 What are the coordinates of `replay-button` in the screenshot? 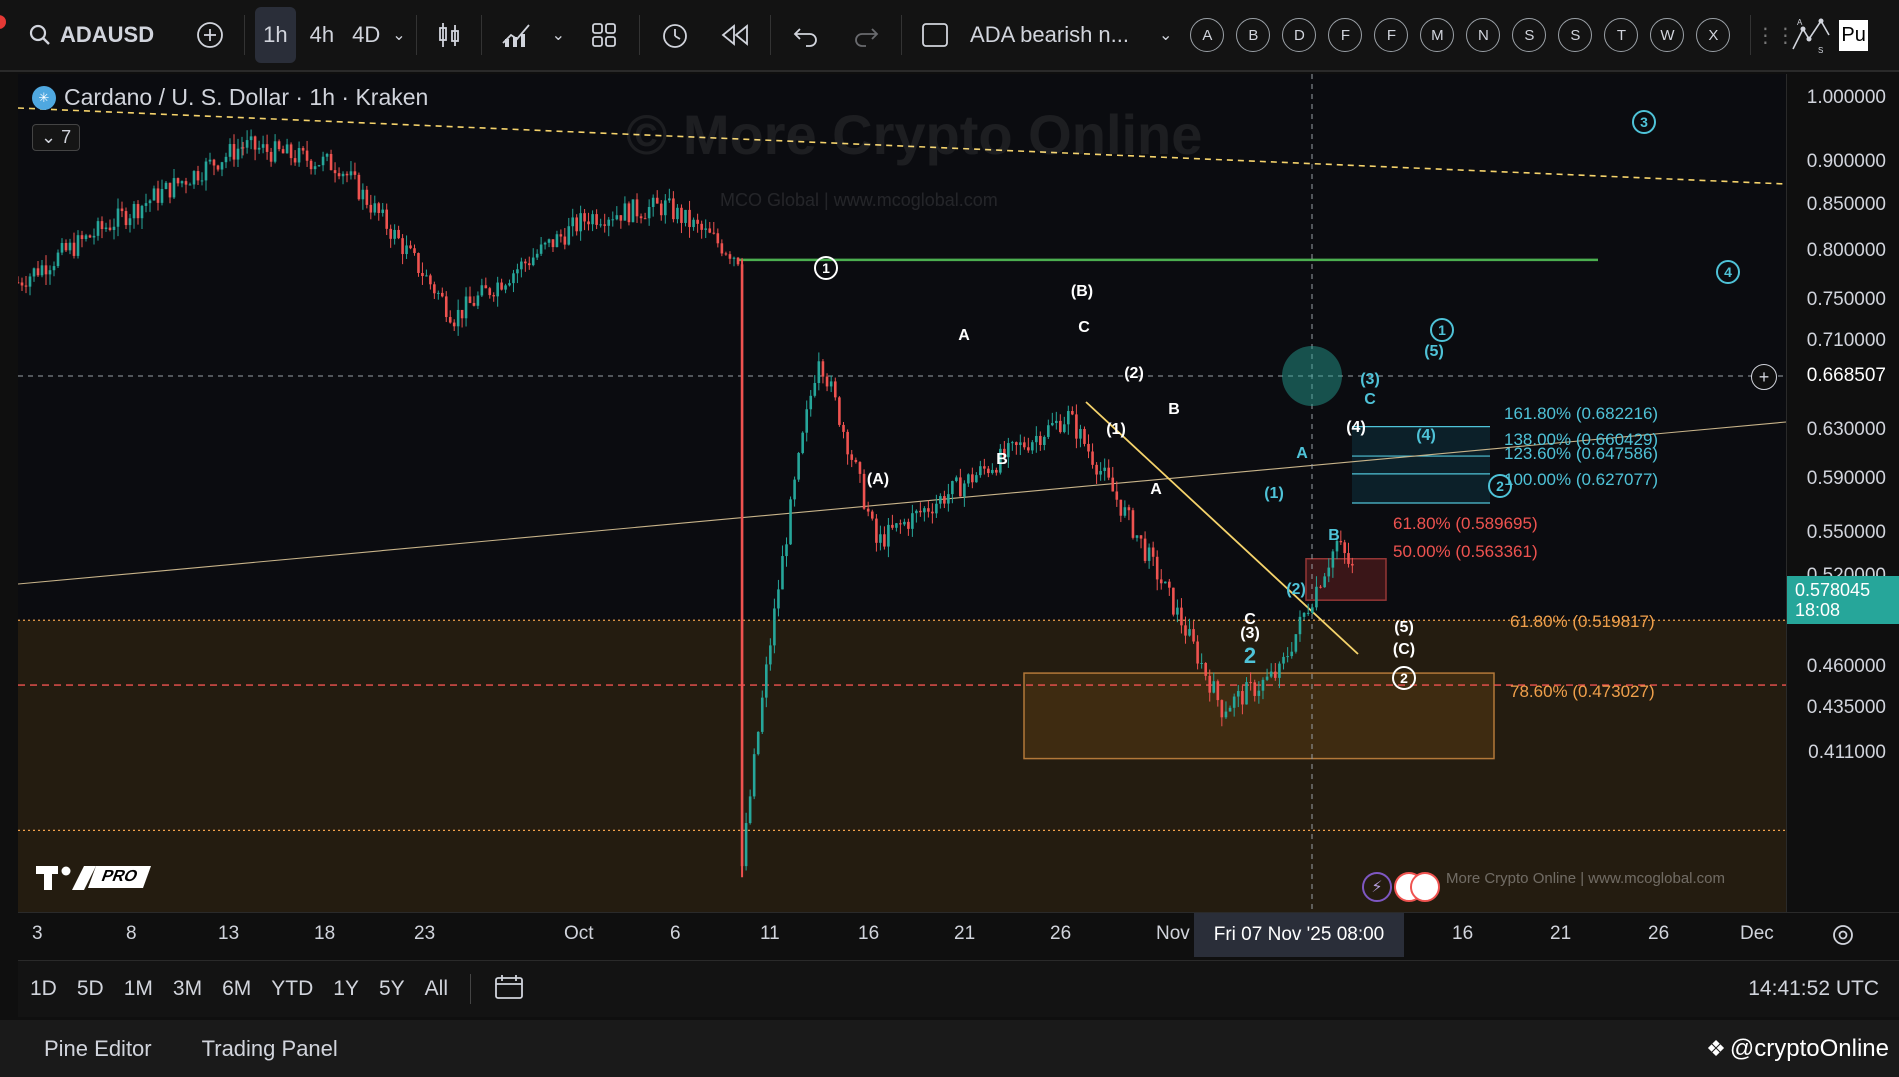 It's located at (735, 35).